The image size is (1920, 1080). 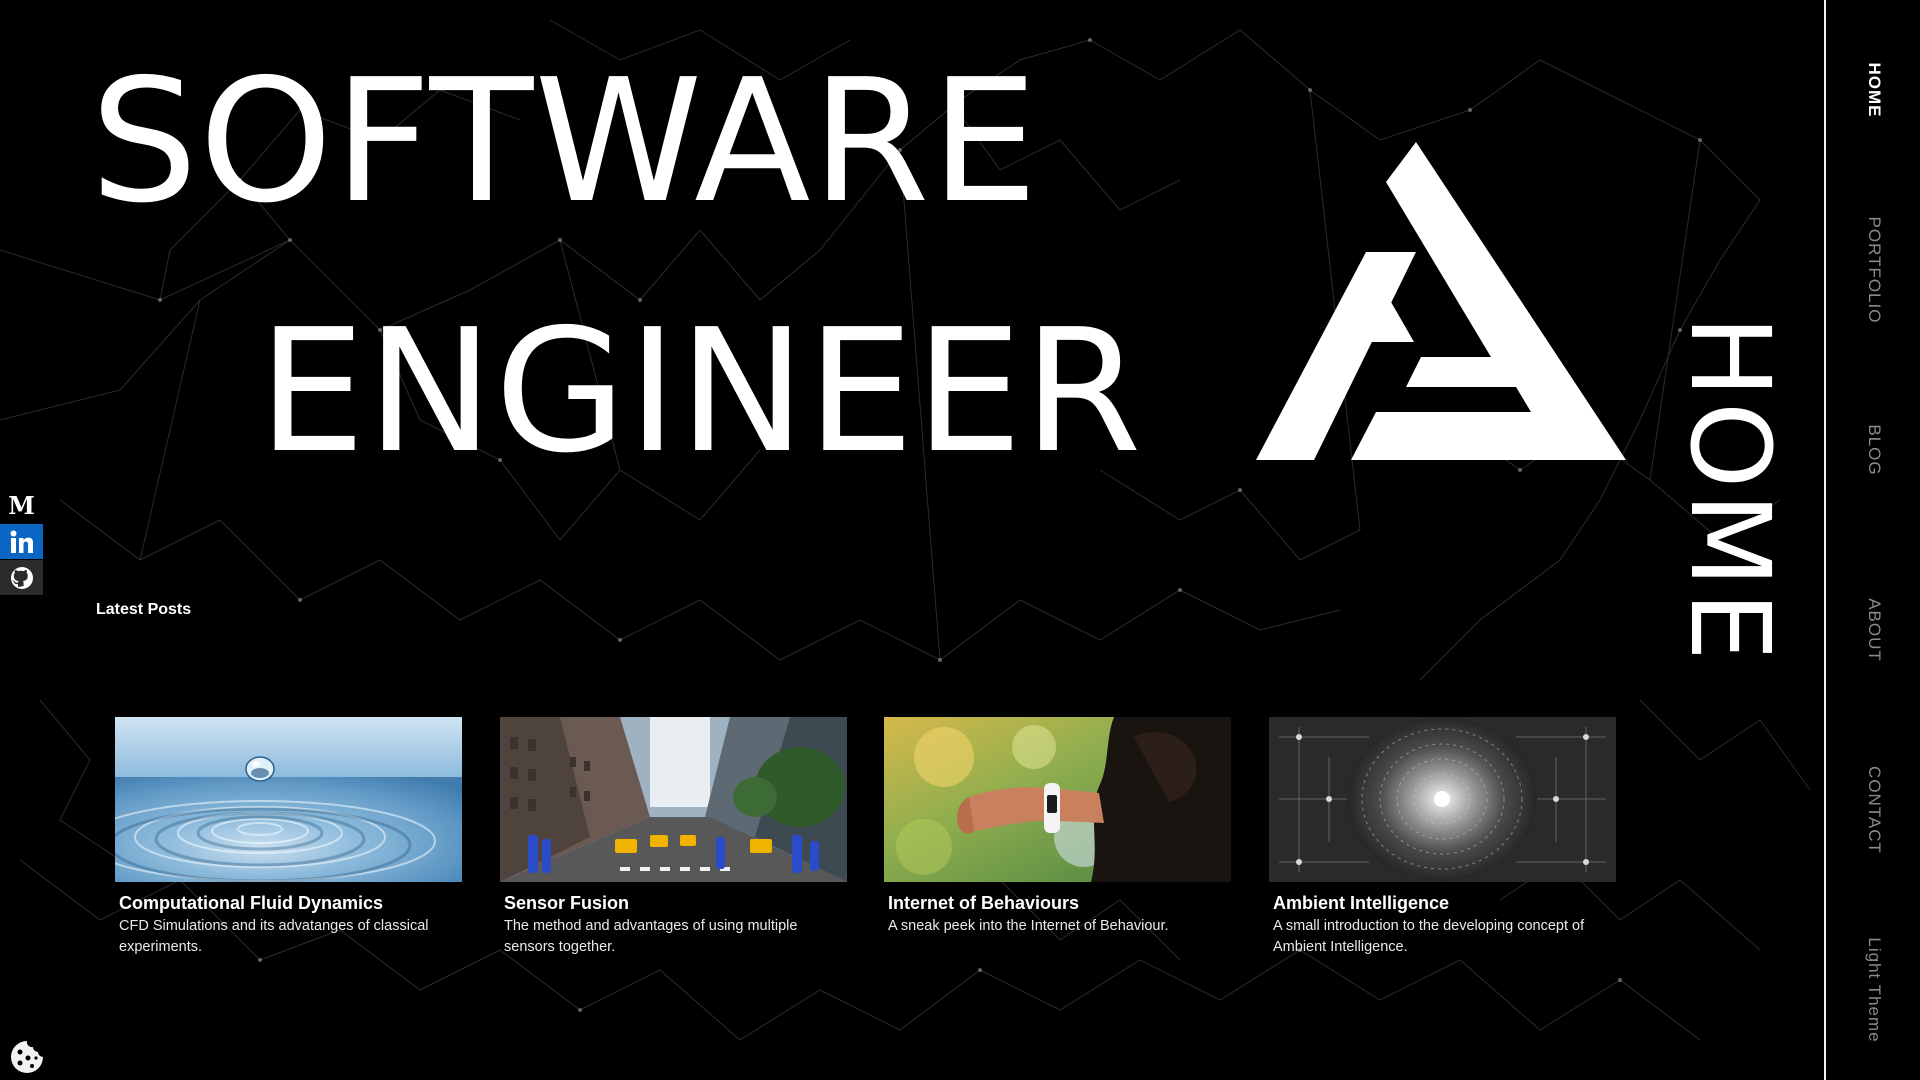 I want to click on nav-item-about: ABOUT, so click(x=1874, y=630).